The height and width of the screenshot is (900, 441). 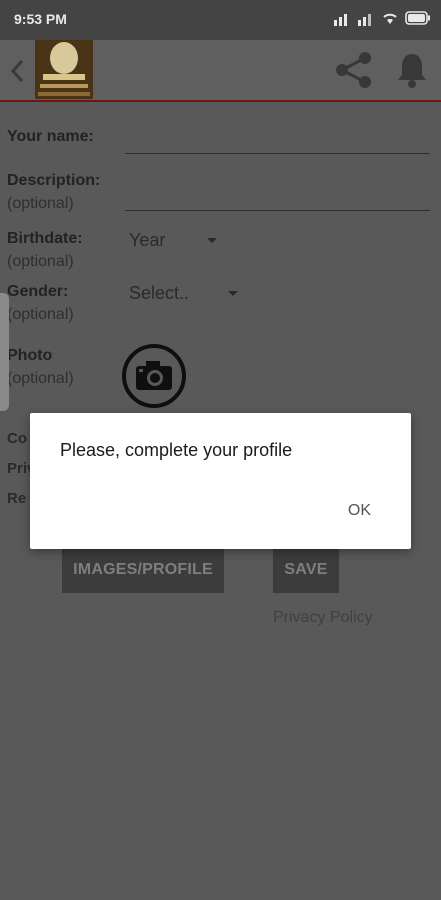 What do you see at coordinates (412, 70) in the screenshot?
I see `bell-icon` at bounding box center [412, 70].